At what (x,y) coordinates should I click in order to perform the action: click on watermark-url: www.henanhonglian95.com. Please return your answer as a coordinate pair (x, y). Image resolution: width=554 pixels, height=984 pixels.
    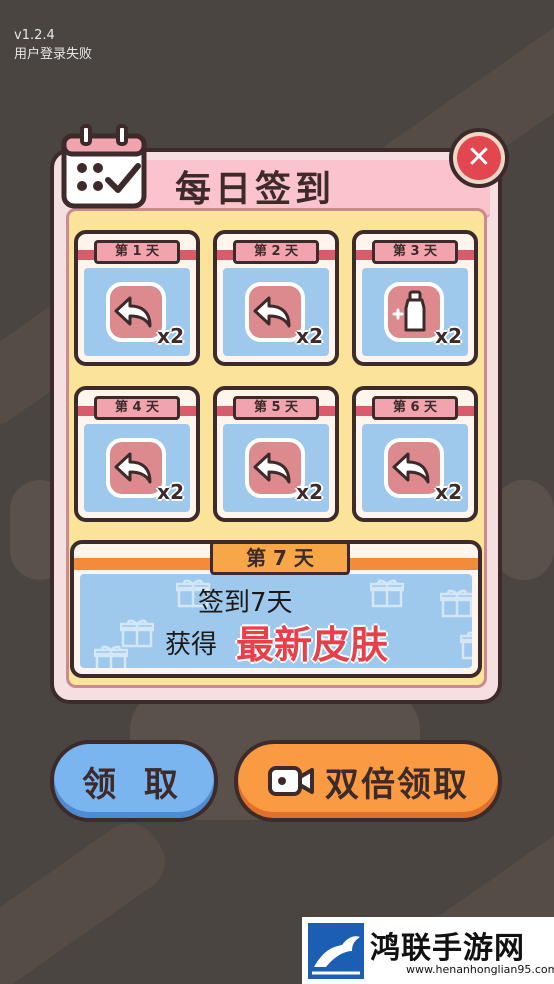
    Looking at the image, I should click on (480, 969).